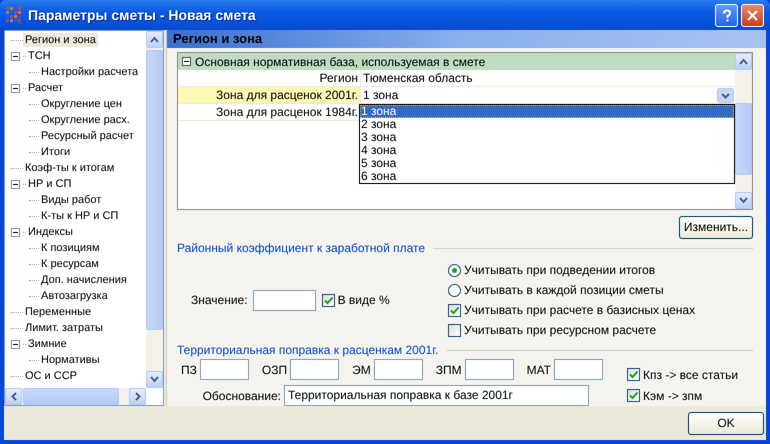  I want to click on tree-item: Округление цен, so click(81, 104).